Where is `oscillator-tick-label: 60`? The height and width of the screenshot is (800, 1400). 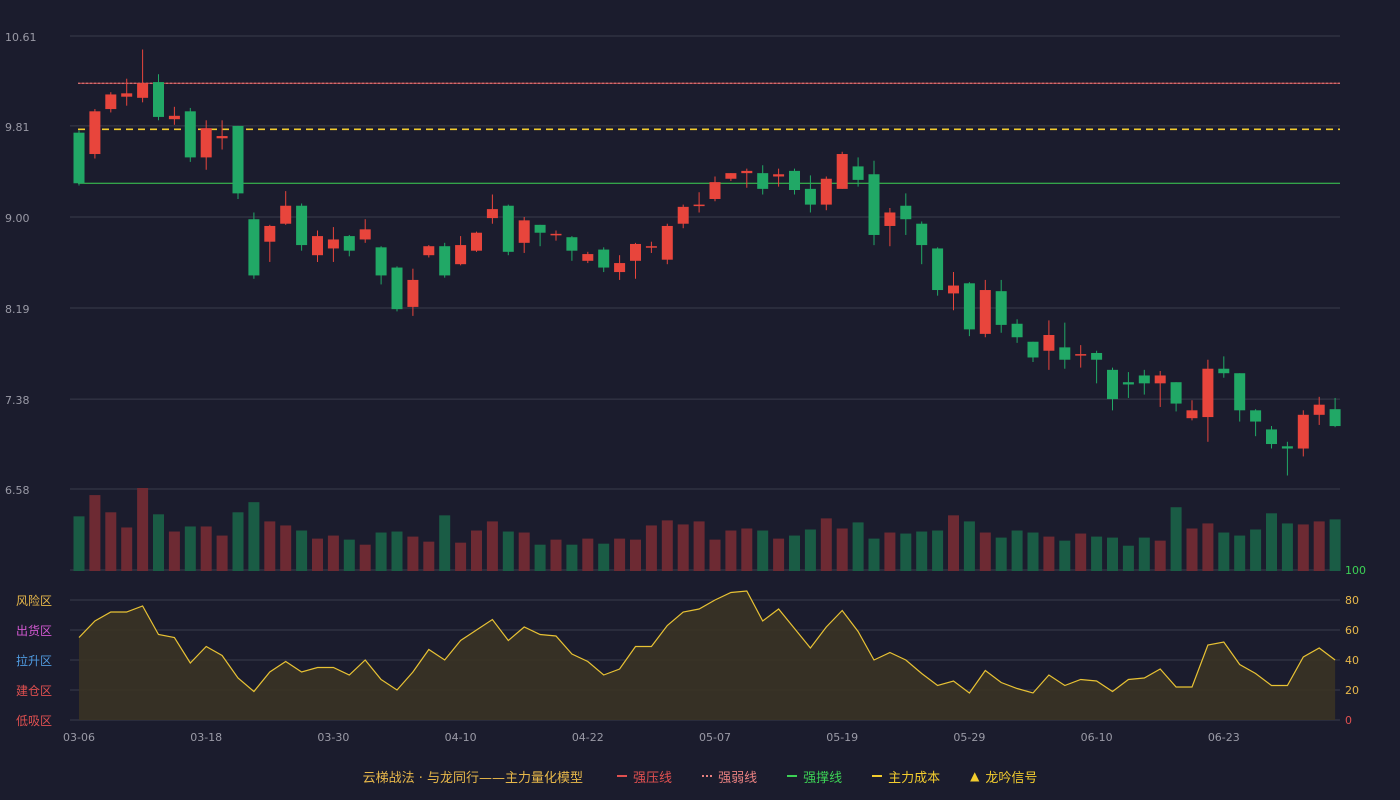 oscillator-tick-label: 60 is located at coordinates (1352, 630).